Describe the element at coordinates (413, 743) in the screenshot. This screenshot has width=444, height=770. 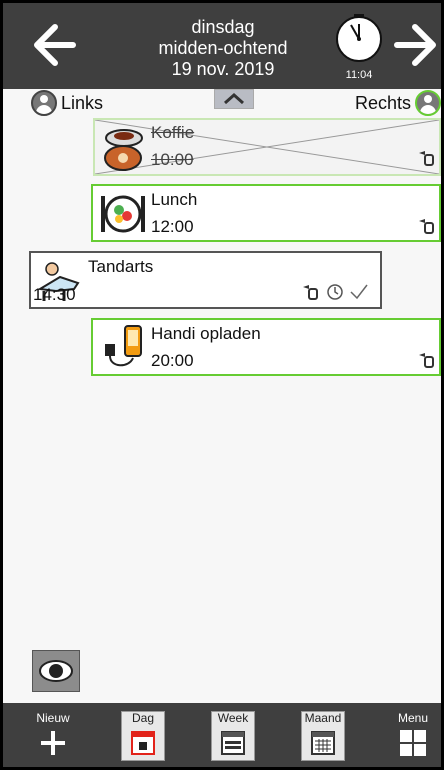
I see `grid-menu-icon` at that location.